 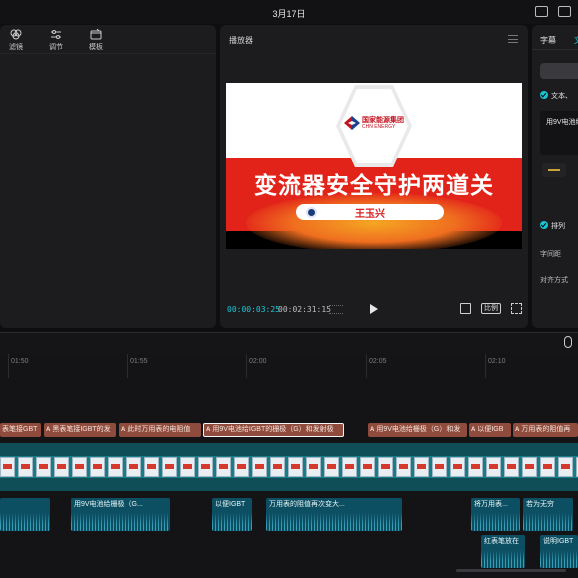 What do you see at coordinates (374, 166) in the screenshot?
I see `video-preview: 国家能源集团 CHN ENERGY 变流器安全守护两道关 王玉兴` at bounding box center [374, 166].